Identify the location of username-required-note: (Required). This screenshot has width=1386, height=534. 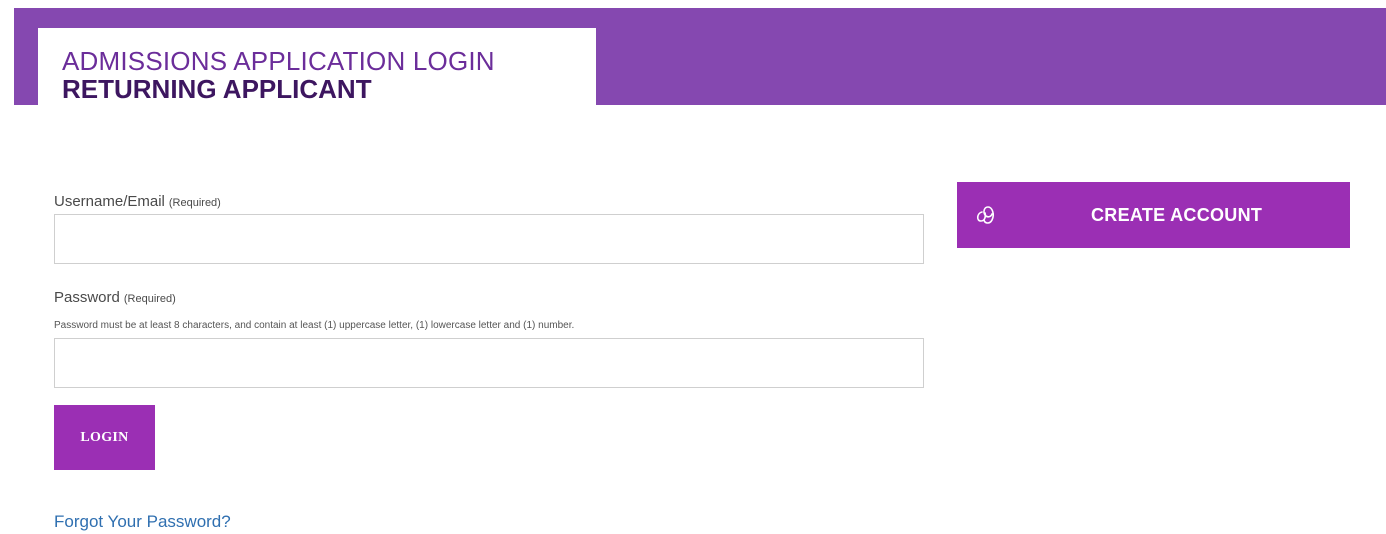
(194, 203).